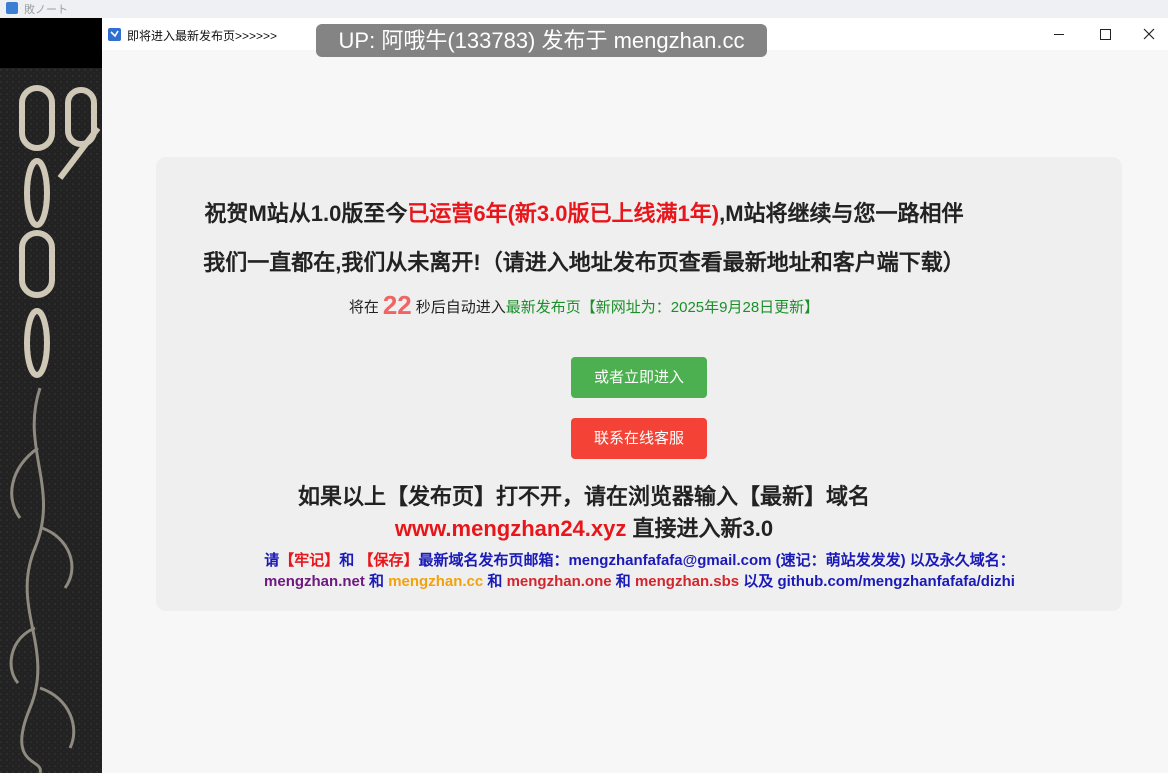  Describe the element at coordinates (435, 581) in the screenshot. I see `domain-cc-link: mengzhan.cc` at that location.